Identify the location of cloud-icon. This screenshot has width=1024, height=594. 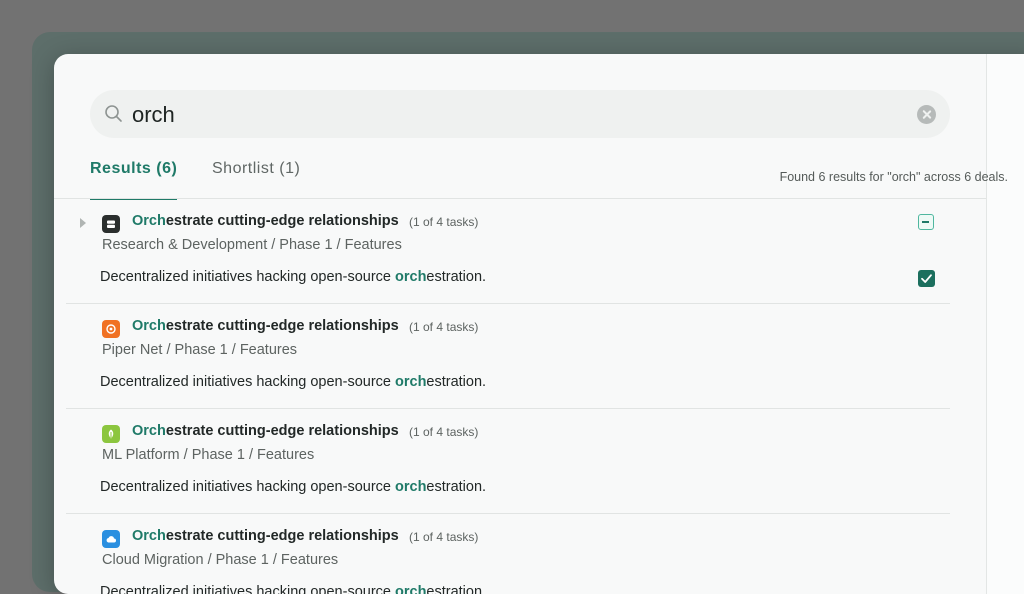
(111, 539).